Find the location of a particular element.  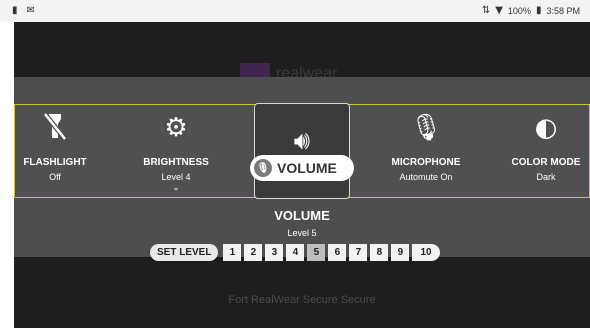

flashlight-off-icon is located at coordinates (55, 128).